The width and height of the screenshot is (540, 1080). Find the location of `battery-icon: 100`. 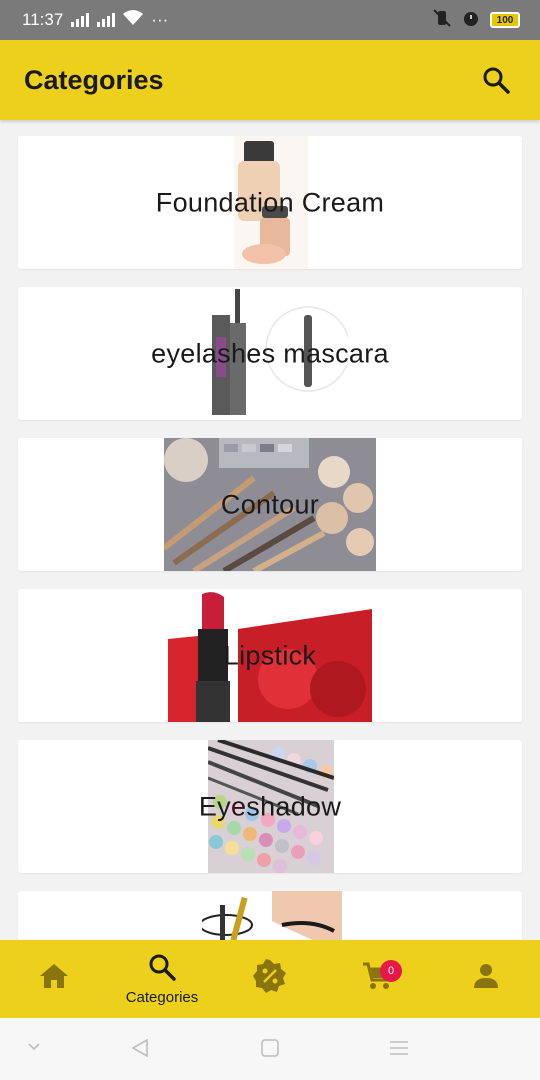

battery-icon: 100 is located at coordinates (505, 20).